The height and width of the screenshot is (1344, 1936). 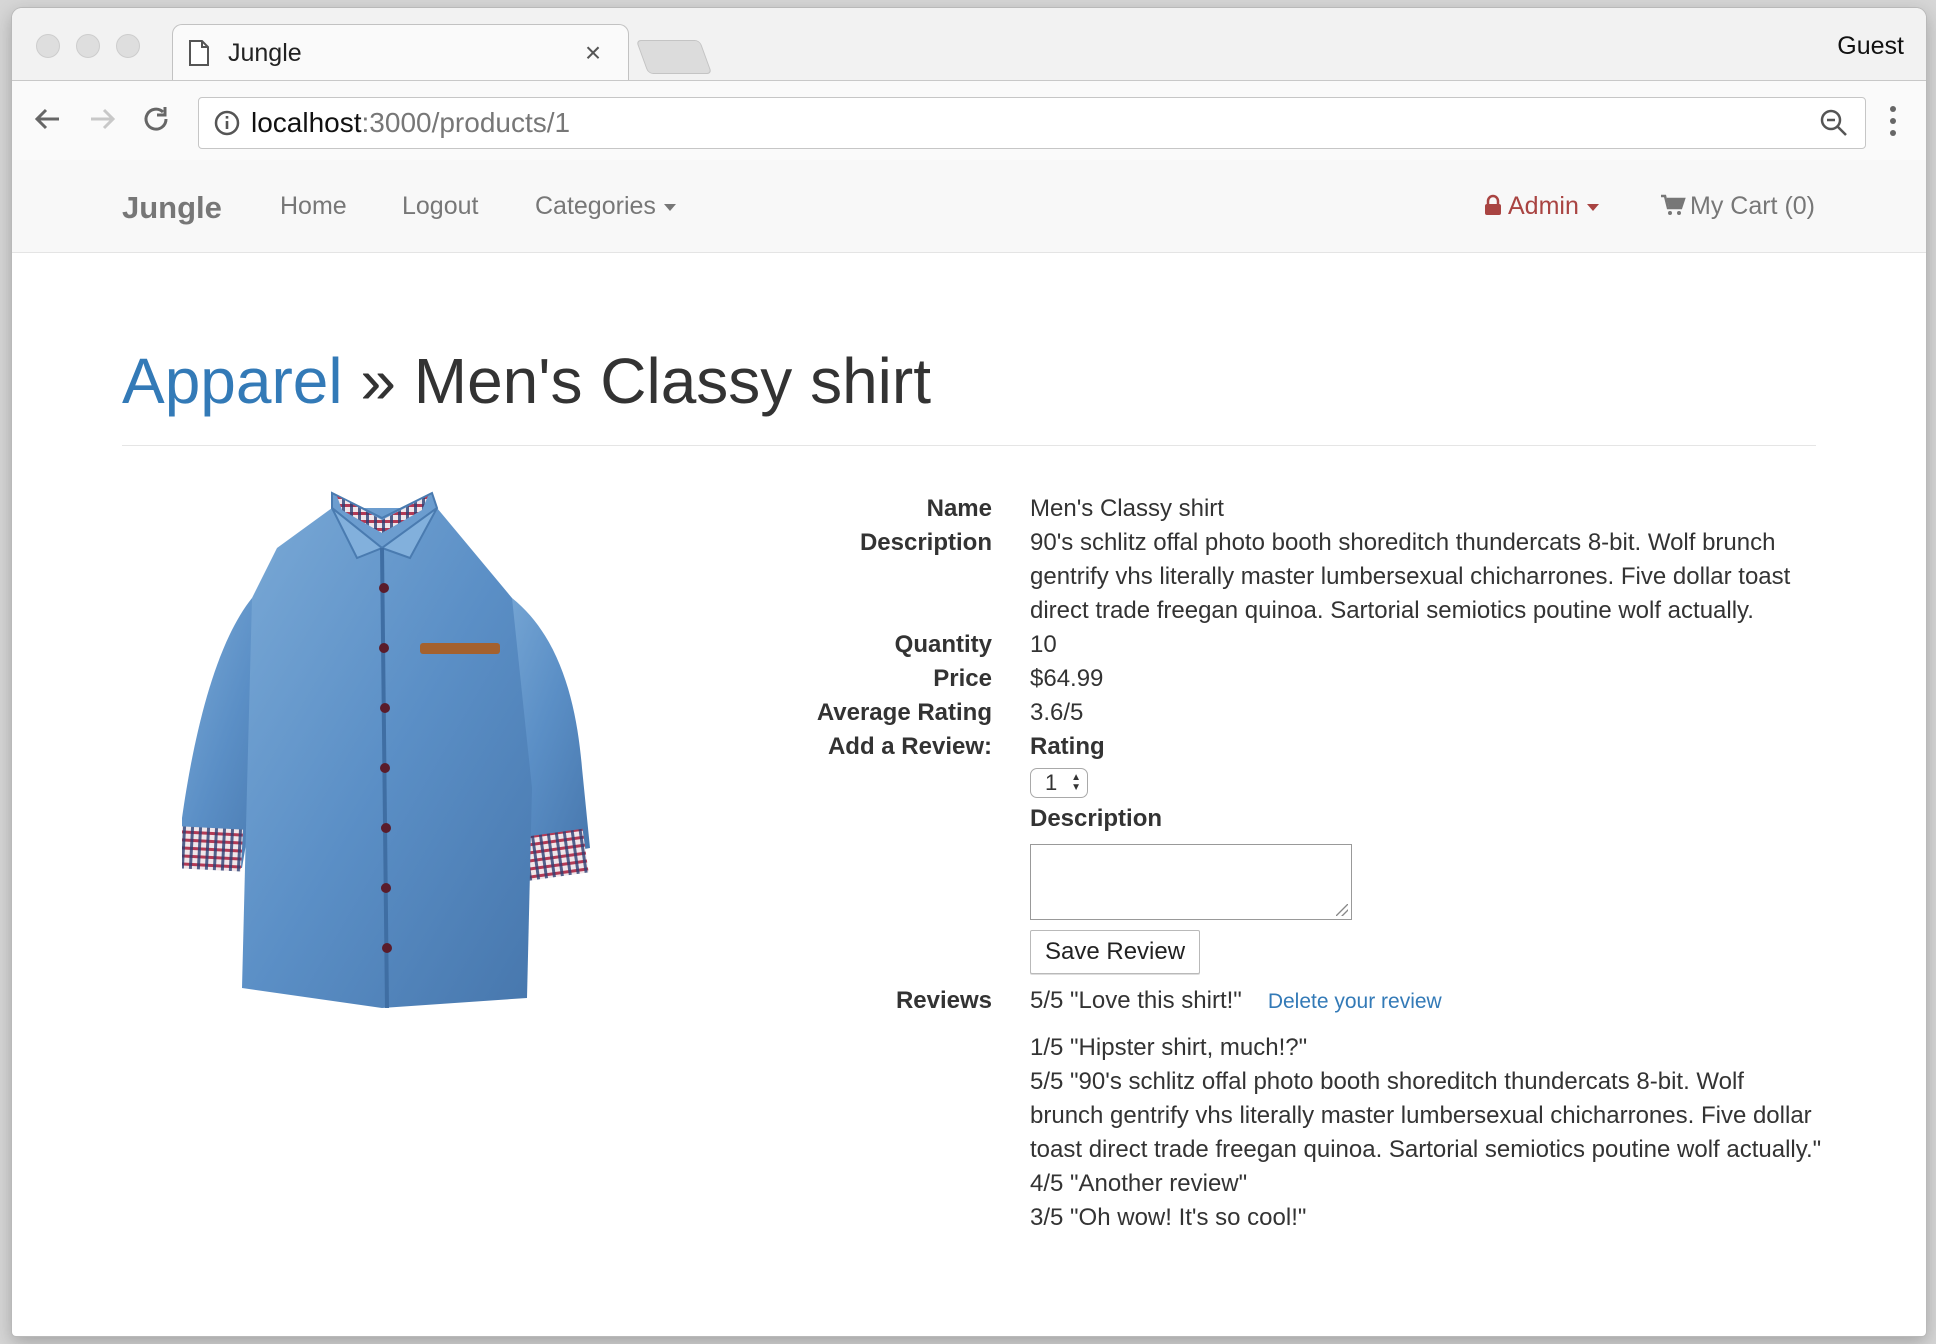 I want to click on url-text: localhost:3000/products/1, so click(x=410, y=123).